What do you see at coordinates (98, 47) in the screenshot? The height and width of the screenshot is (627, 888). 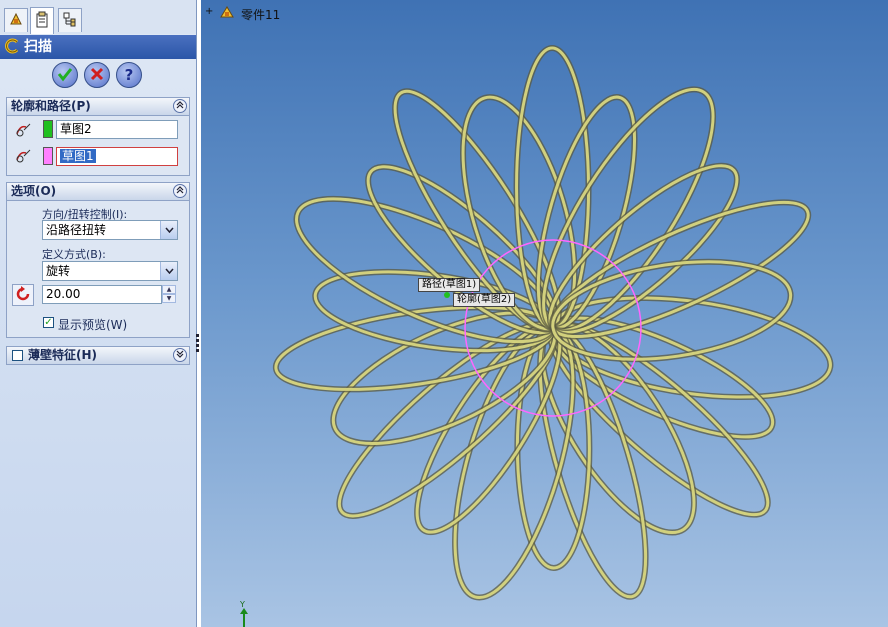 I see `feature-title-bar: 扫描` at bounding box center [98, 47].